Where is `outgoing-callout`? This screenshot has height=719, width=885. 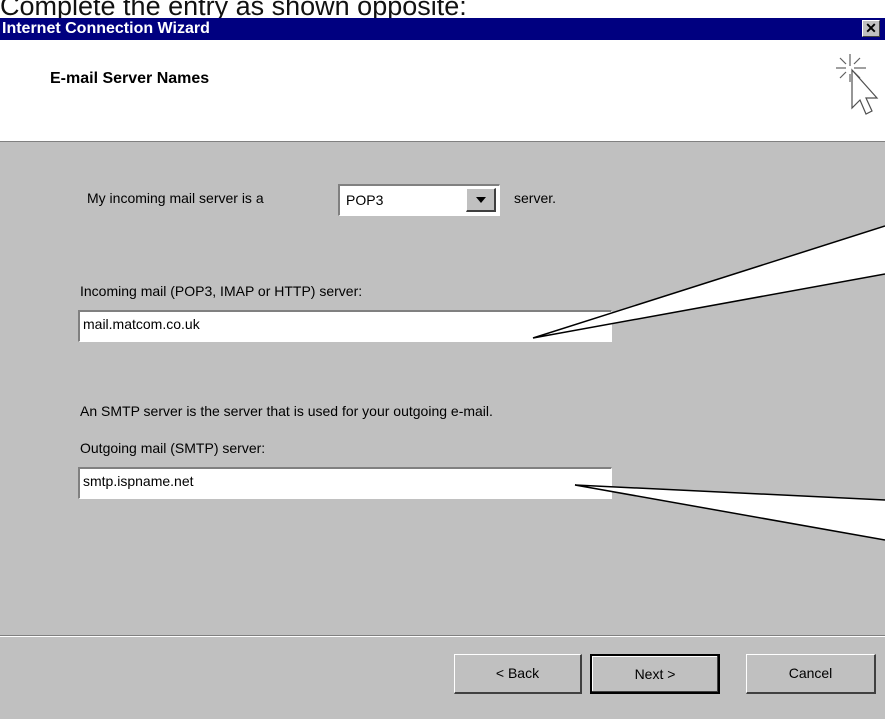 outgoing-callout is located at coordinates (729, 512).